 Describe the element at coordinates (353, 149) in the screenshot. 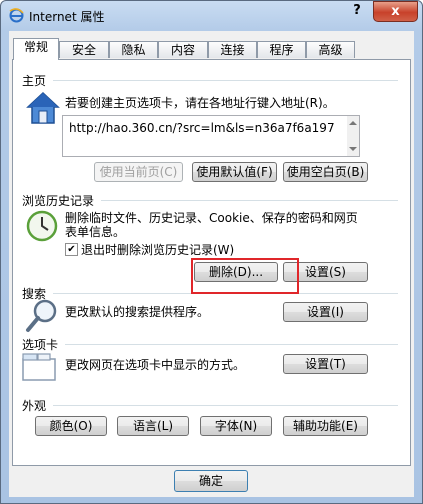

I see `scroll-down-icon` at that location.